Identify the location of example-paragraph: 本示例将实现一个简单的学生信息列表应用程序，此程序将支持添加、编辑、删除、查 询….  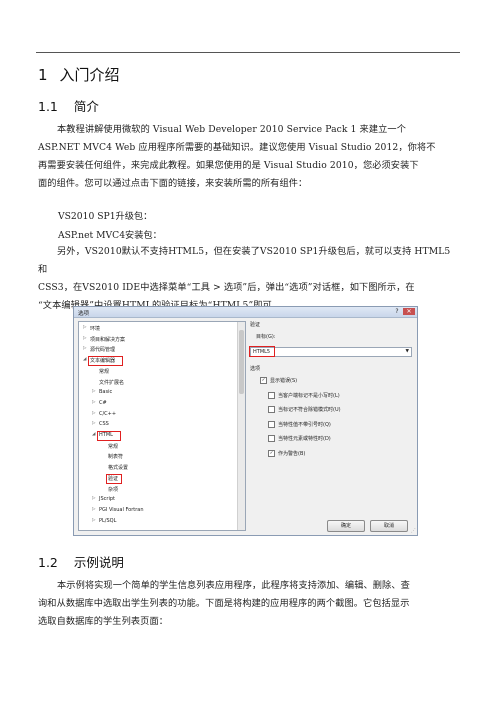
(224, 603).